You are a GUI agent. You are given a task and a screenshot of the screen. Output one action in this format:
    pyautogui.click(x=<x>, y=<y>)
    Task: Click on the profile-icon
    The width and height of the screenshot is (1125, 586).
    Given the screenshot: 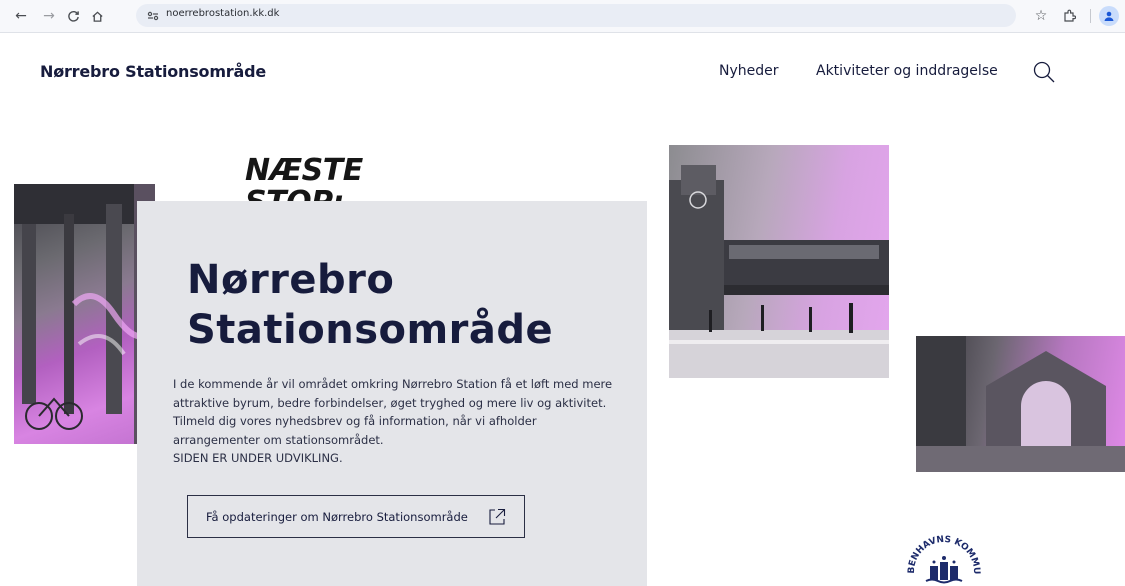 What is the action you would take?
    pyautogui.click(x=1109, y=16)
    